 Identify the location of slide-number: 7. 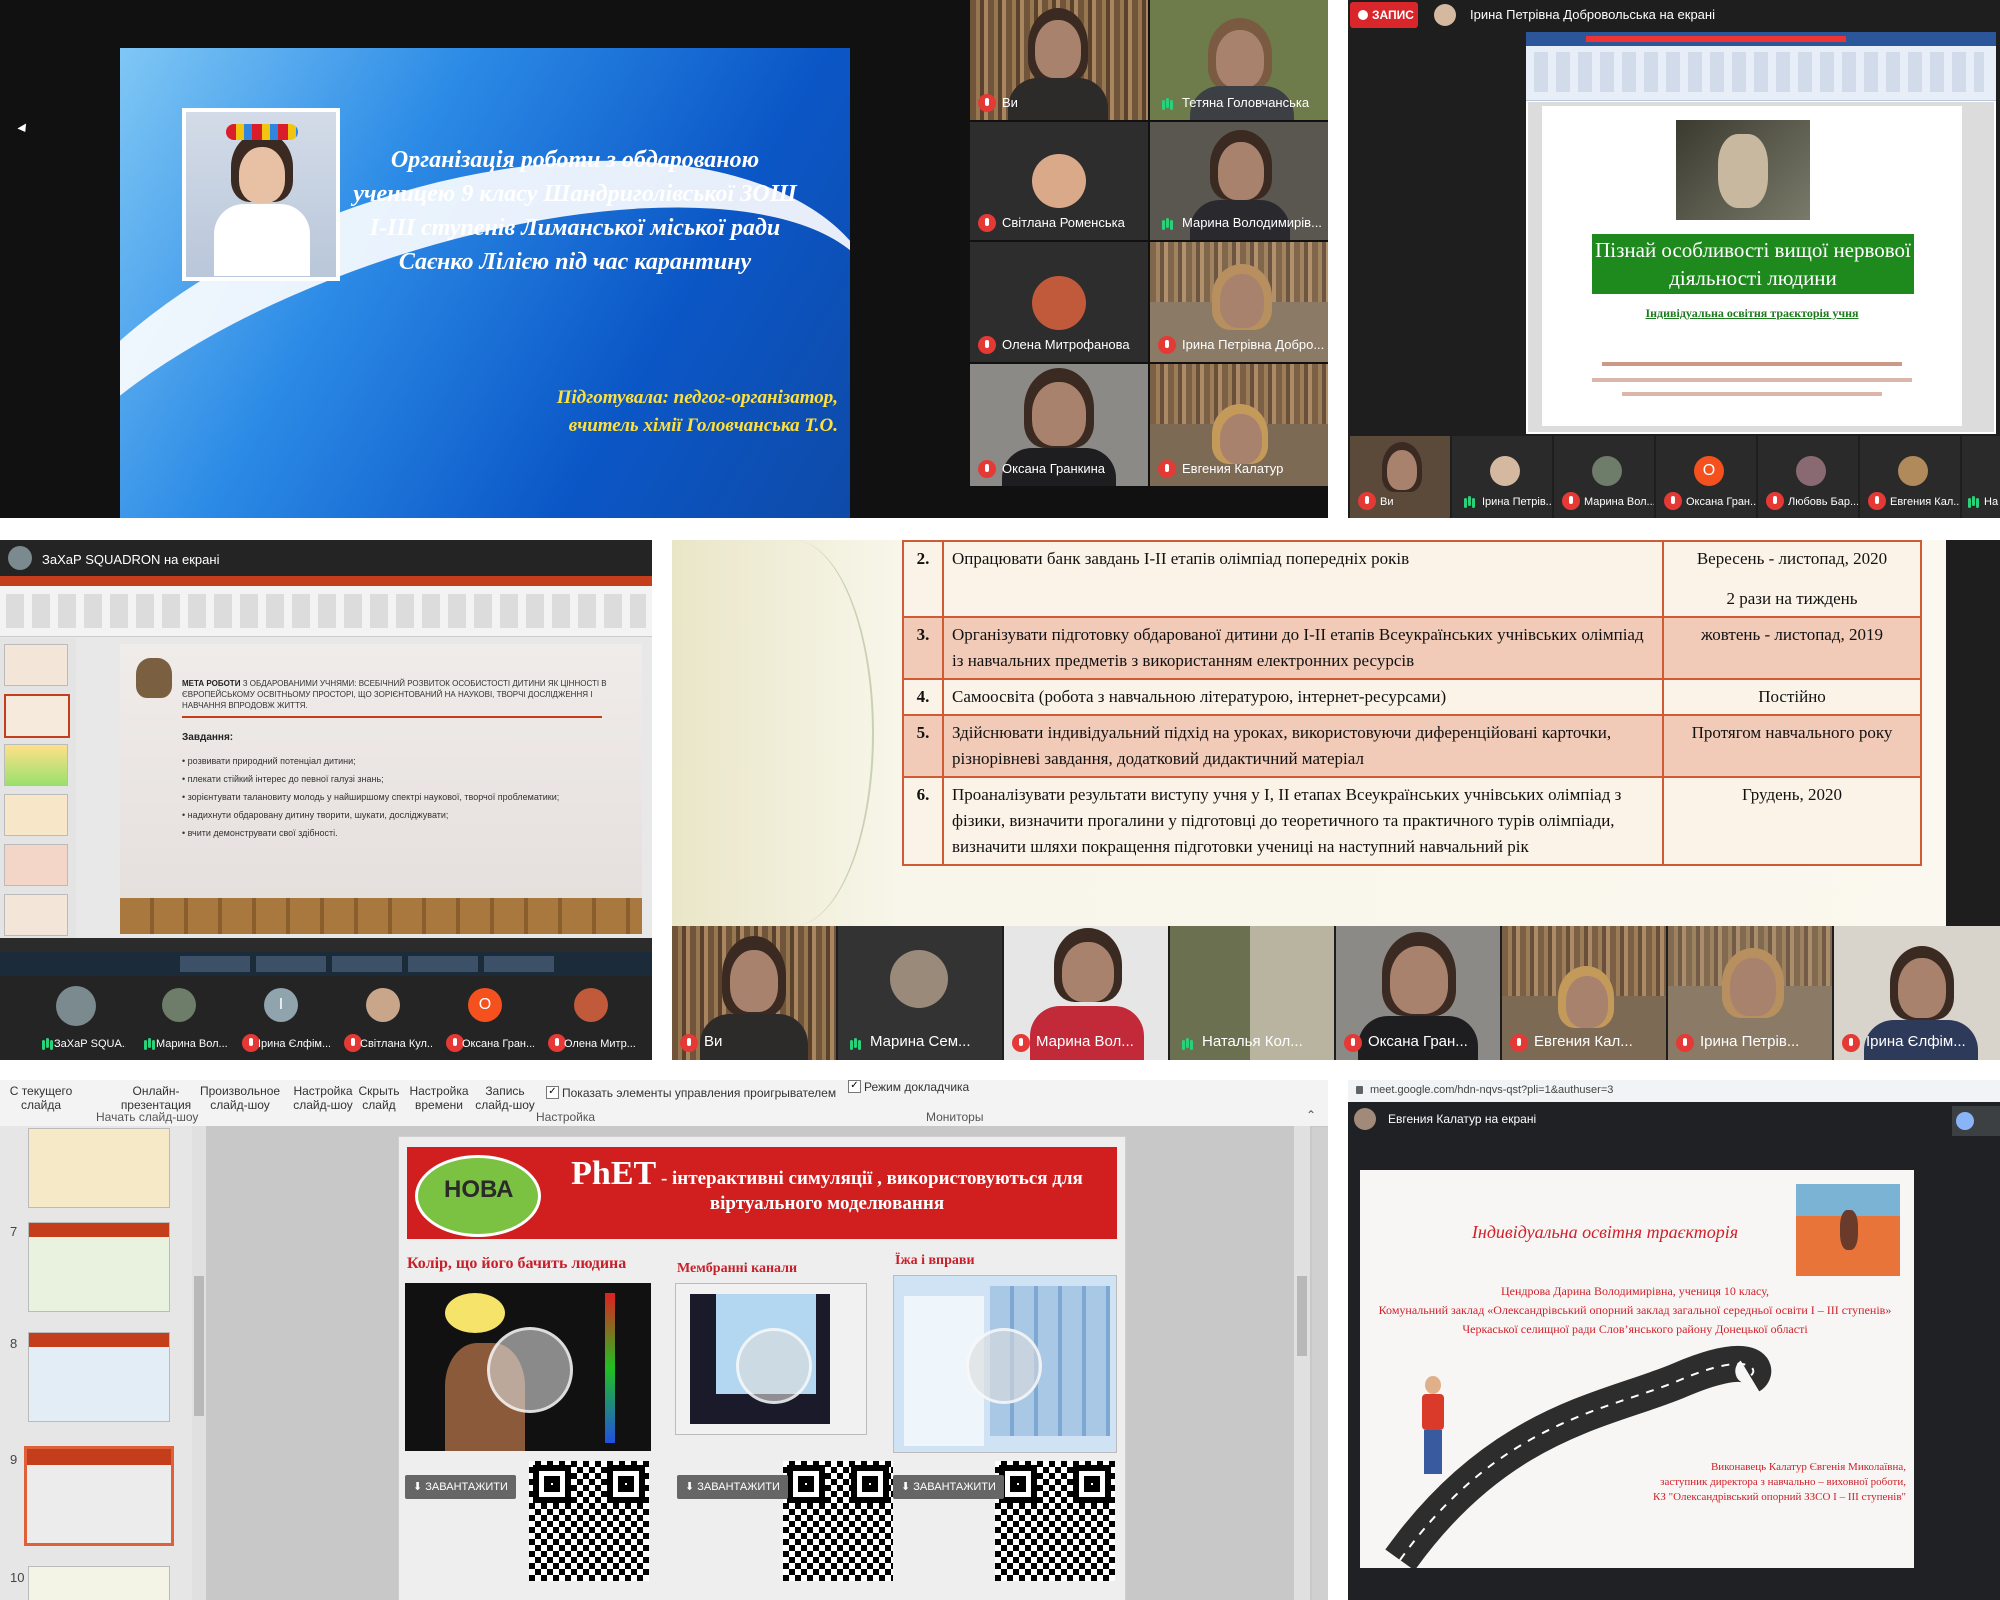
(14, 1231).